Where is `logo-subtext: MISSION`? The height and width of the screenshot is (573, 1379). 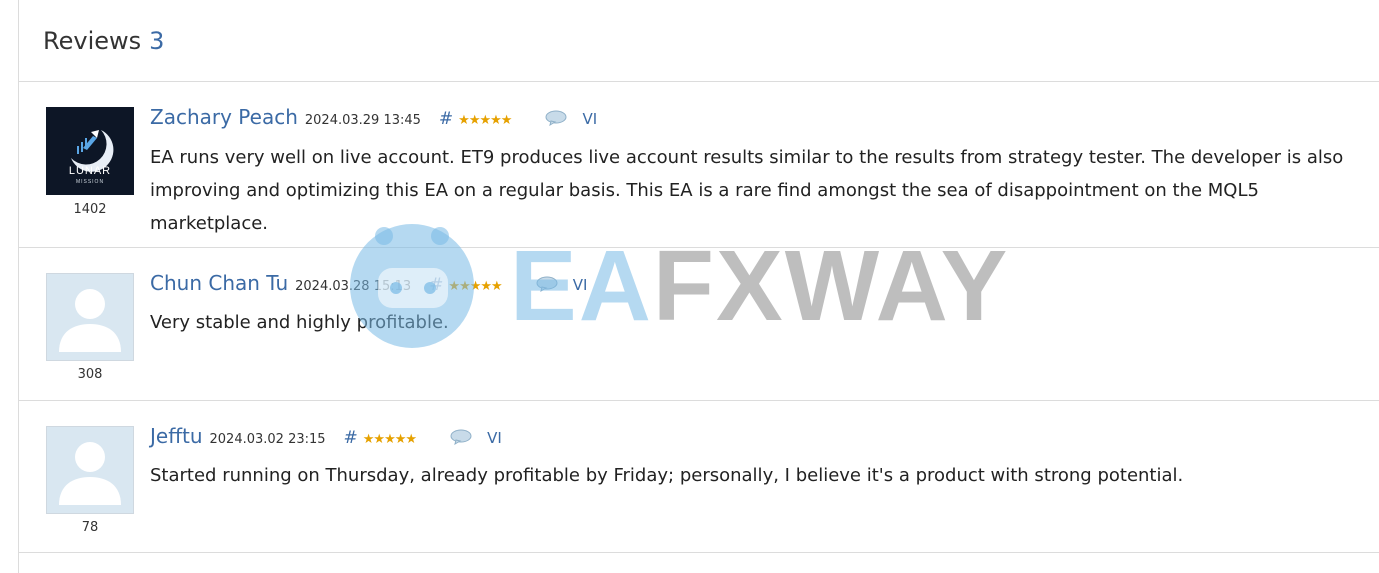 logo-subtext: MISSION is located at coordinates (90, 182).